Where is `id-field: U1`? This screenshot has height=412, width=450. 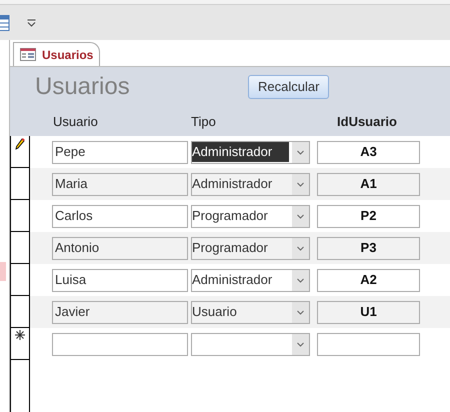 id-field: U1 is located at coordinates (368, 312).